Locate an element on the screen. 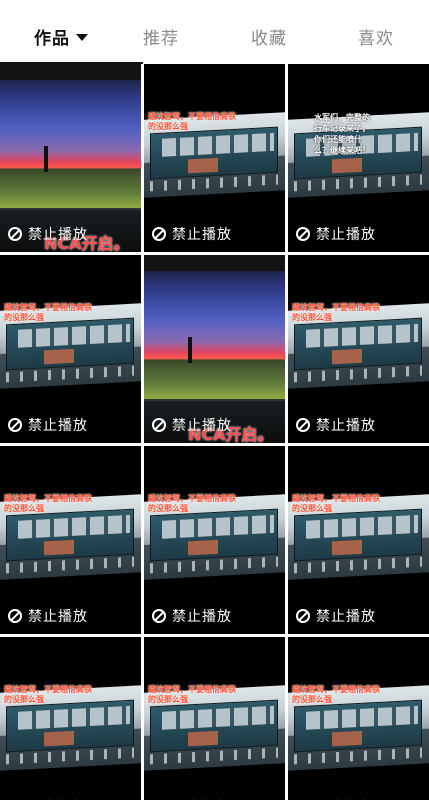 Image resolution: width=429 pixels, height=800 pixels. profile-tabs: 作品 推荐 收藏 喜欢 is located at coordinates (214, 32).